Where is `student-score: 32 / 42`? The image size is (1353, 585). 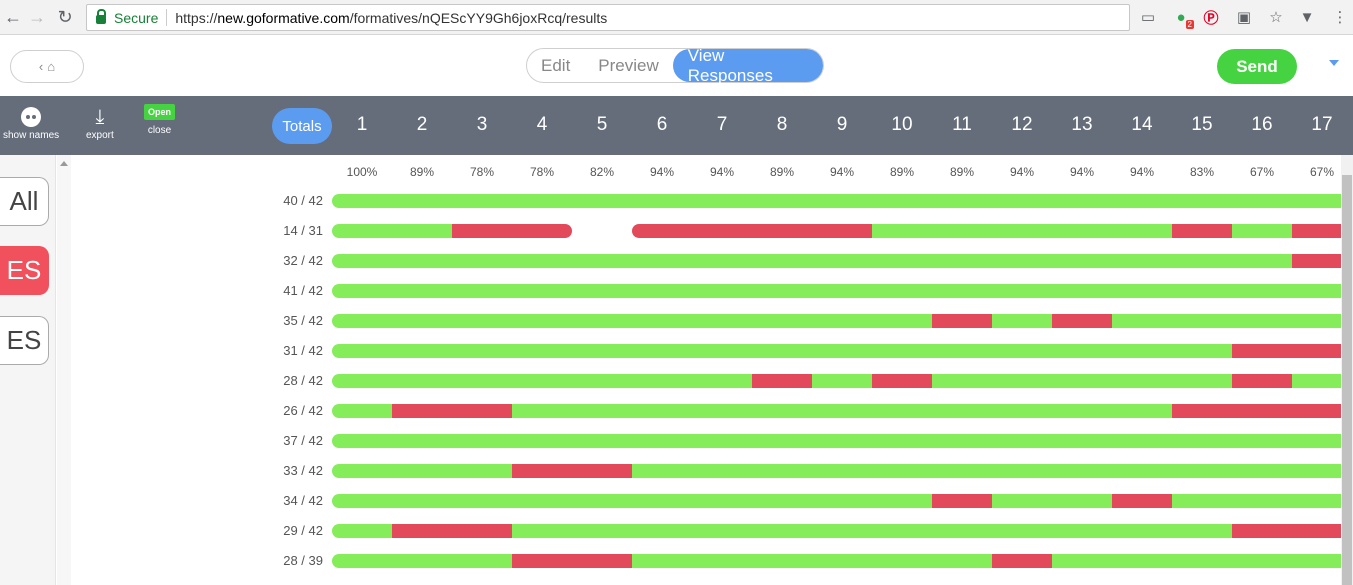
student-score: 32 / 42 is located at coordinates (281, 260).